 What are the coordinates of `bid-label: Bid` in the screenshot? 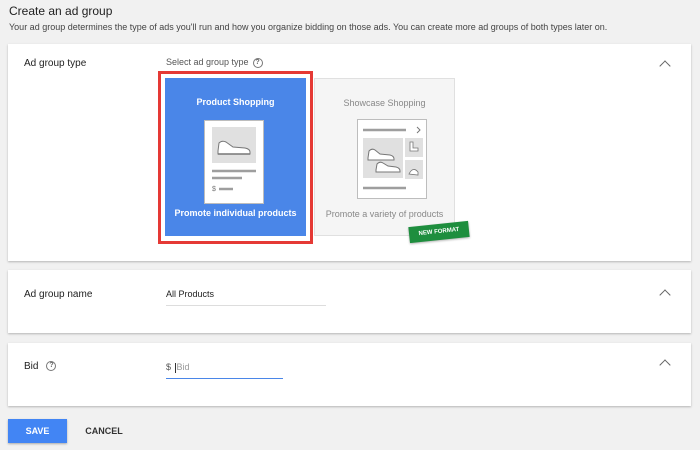 It's located at (31, 366).